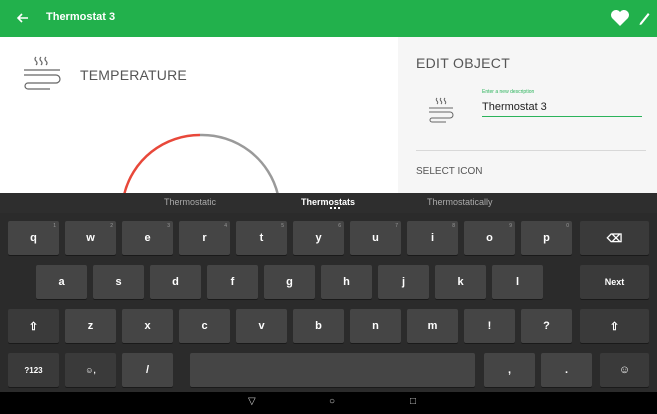 Image resolution: width=657 pixels, height=414 pixels. Describe the element at coordinates (644, 18) in the screenshot. I see `pencil-icon` at that location.